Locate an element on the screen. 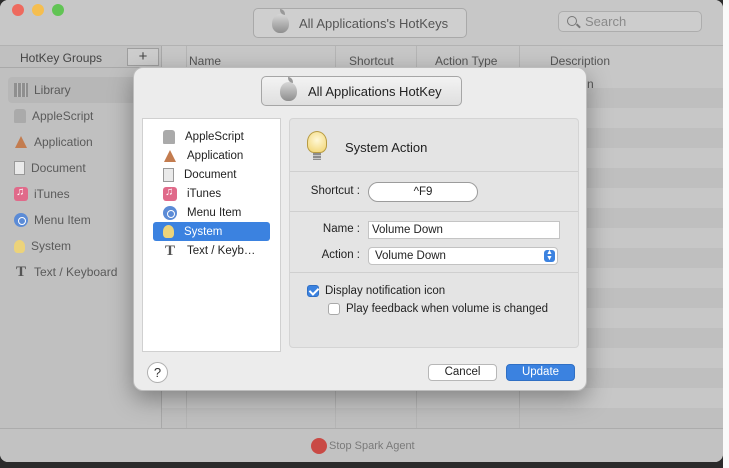 This screenshot has width=729, height=468. display-notification-label: Display notification icon is located at coordinates (385, 291).